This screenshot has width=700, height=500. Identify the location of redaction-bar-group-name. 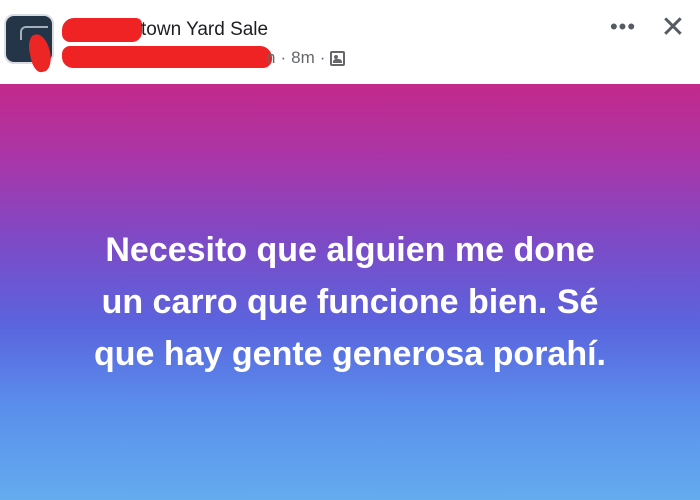
(102, 30).